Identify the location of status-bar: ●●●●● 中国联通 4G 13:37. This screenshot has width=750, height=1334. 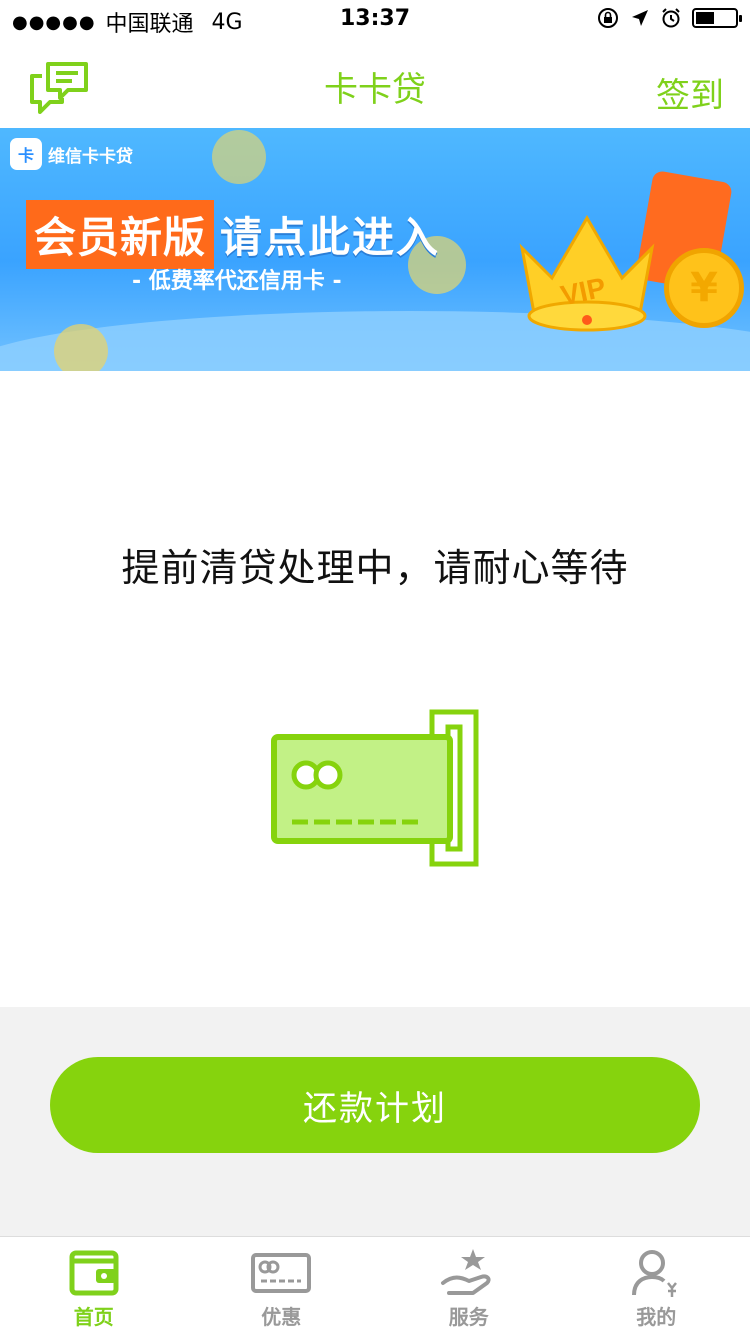
(375, 20).